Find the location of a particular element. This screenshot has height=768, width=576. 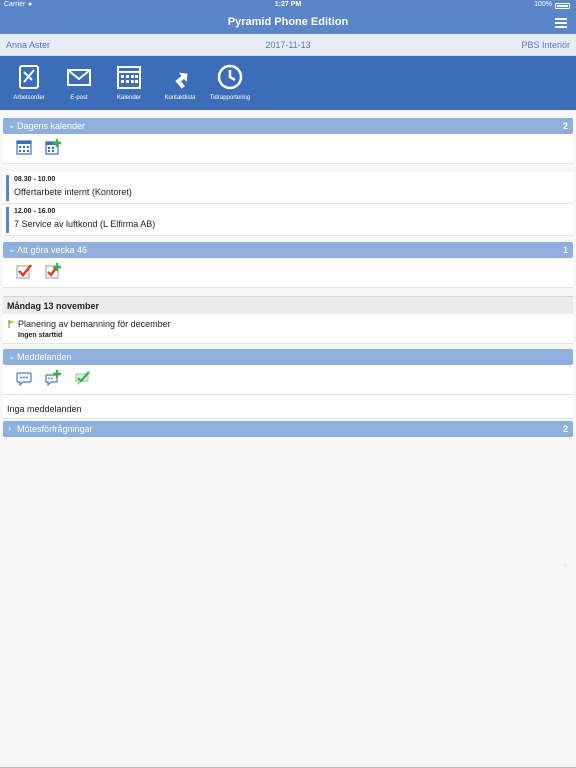

toolbar-label: Kalender is located at coordinates (129, 98).